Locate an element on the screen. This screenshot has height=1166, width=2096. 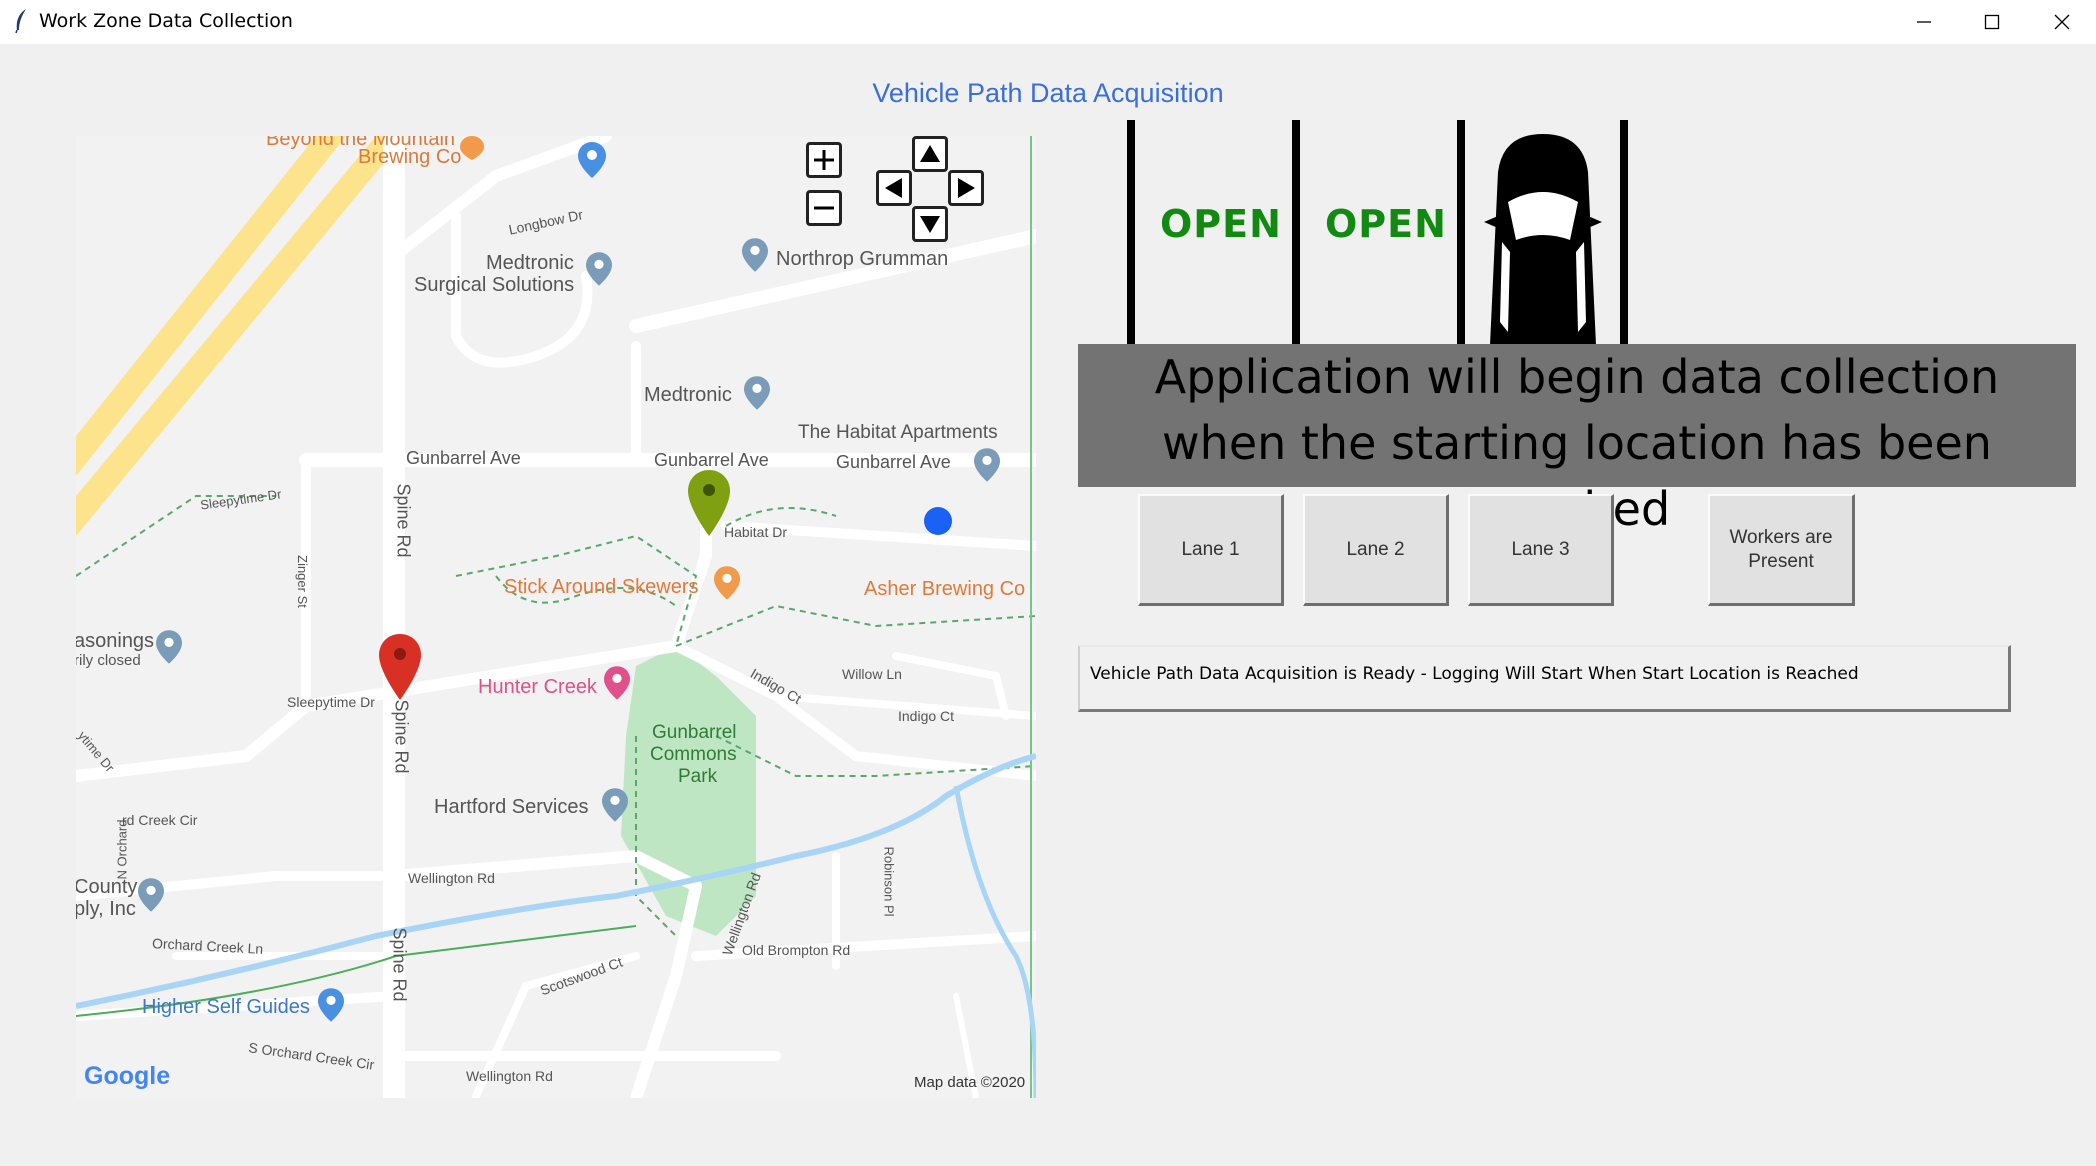
arrow-right-icon is located at coordinates (966, 188).